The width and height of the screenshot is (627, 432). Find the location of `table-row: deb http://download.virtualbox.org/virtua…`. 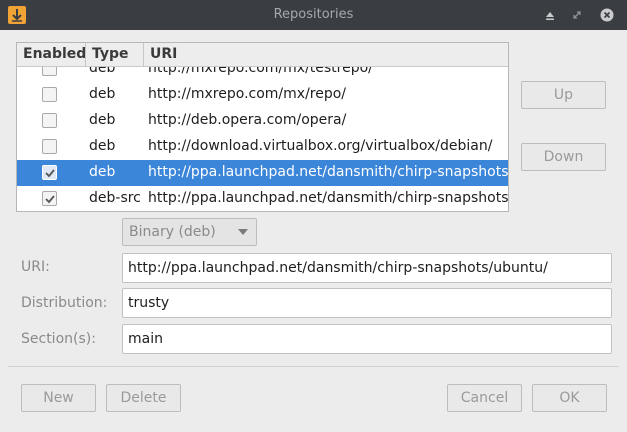

table-row: deb http://download.virtualbox.org/virtua… is located at coordinates (262, 147).